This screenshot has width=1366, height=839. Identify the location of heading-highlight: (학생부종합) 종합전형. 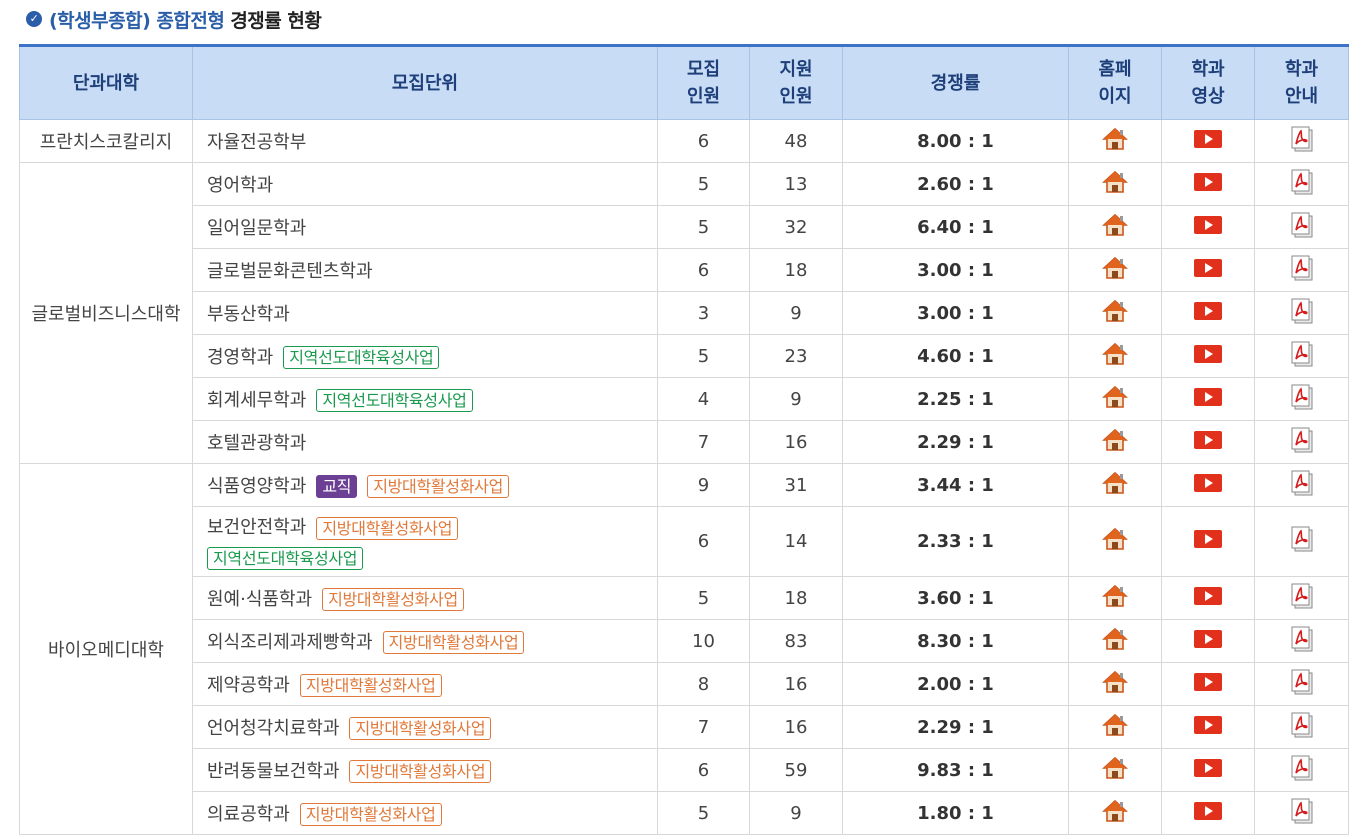
(137, 20).